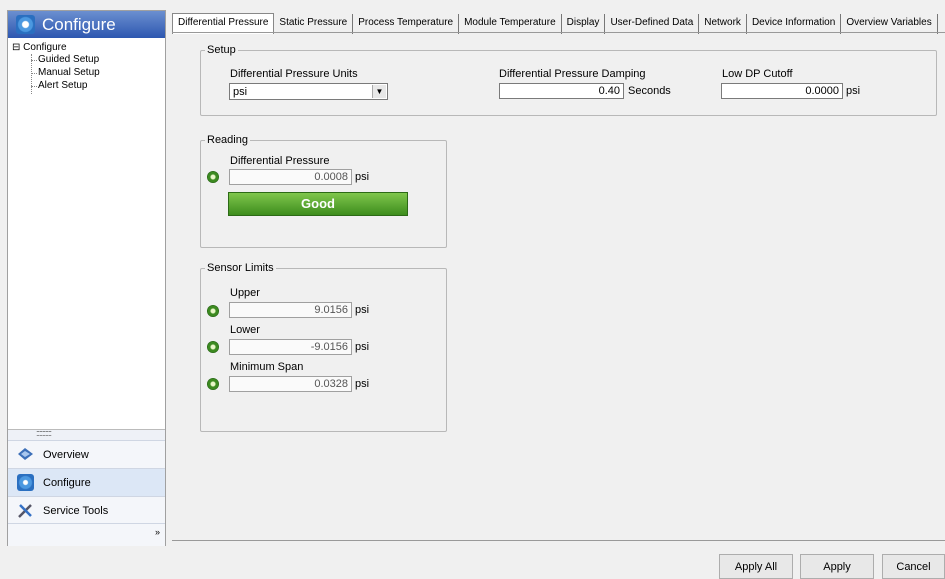  I want to click on tree-item-manual-setup: Manual Setup, so click(69, 72).